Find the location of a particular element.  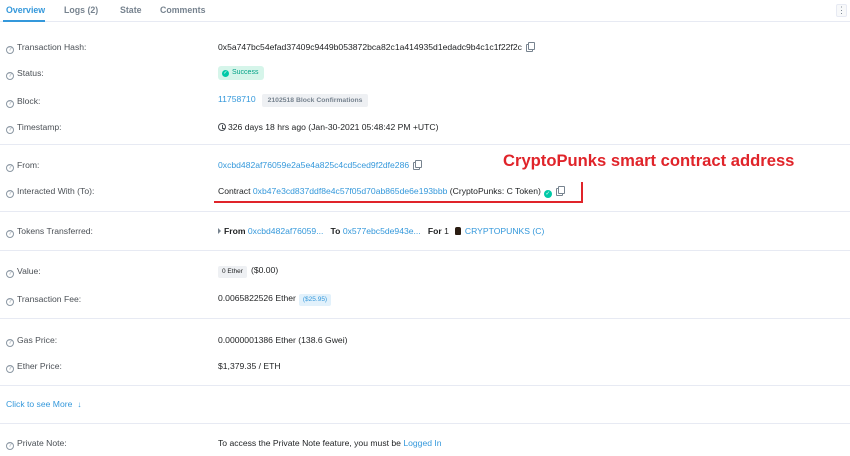

private-note-label: ? Private Note: is located at coordinates (36, 444).